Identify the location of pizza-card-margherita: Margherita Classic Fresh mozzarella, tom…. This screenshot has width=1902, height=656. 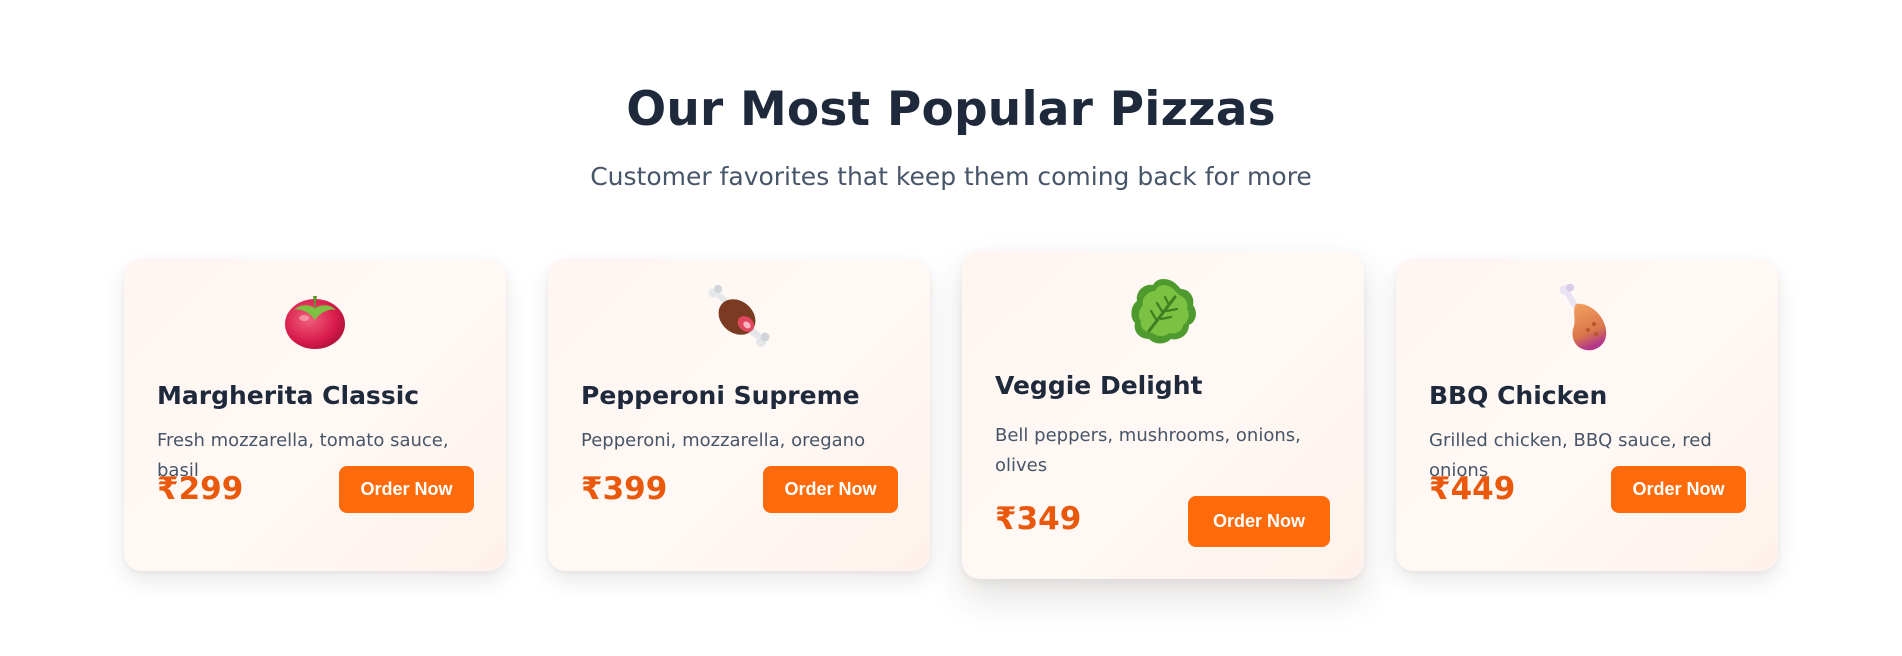
(315, 415).